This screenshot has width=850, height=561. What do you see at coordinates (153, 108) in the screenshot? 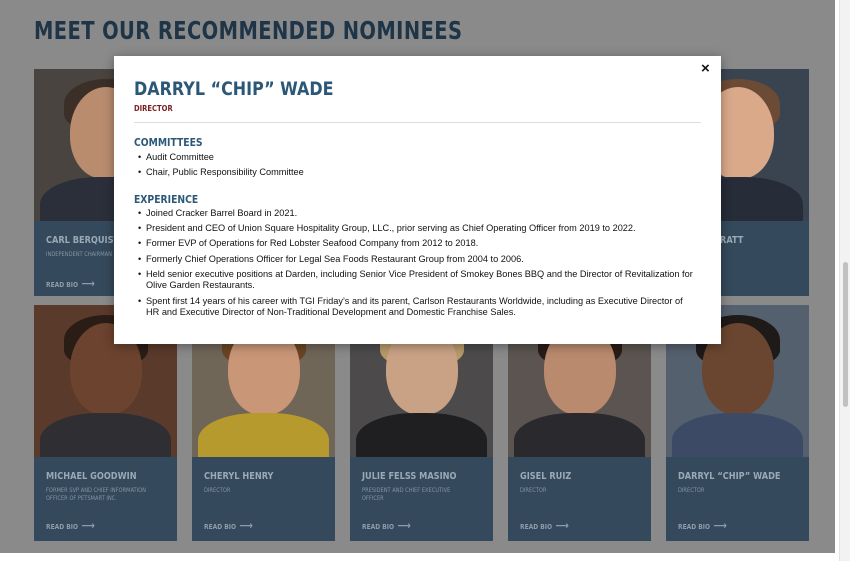
I see `modal-nominee-role: DIRECTOR` at bounding box center [153, 108].